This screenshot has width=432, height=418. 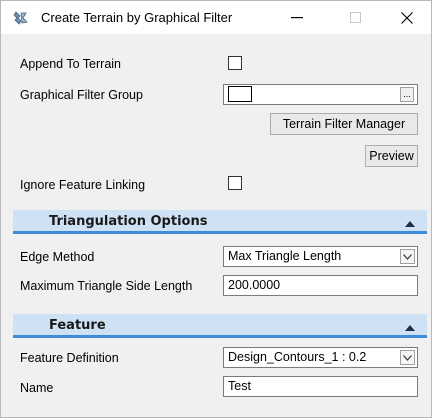 I want to click on append-to-terrain-checkbox, so click(x=235, y=63).